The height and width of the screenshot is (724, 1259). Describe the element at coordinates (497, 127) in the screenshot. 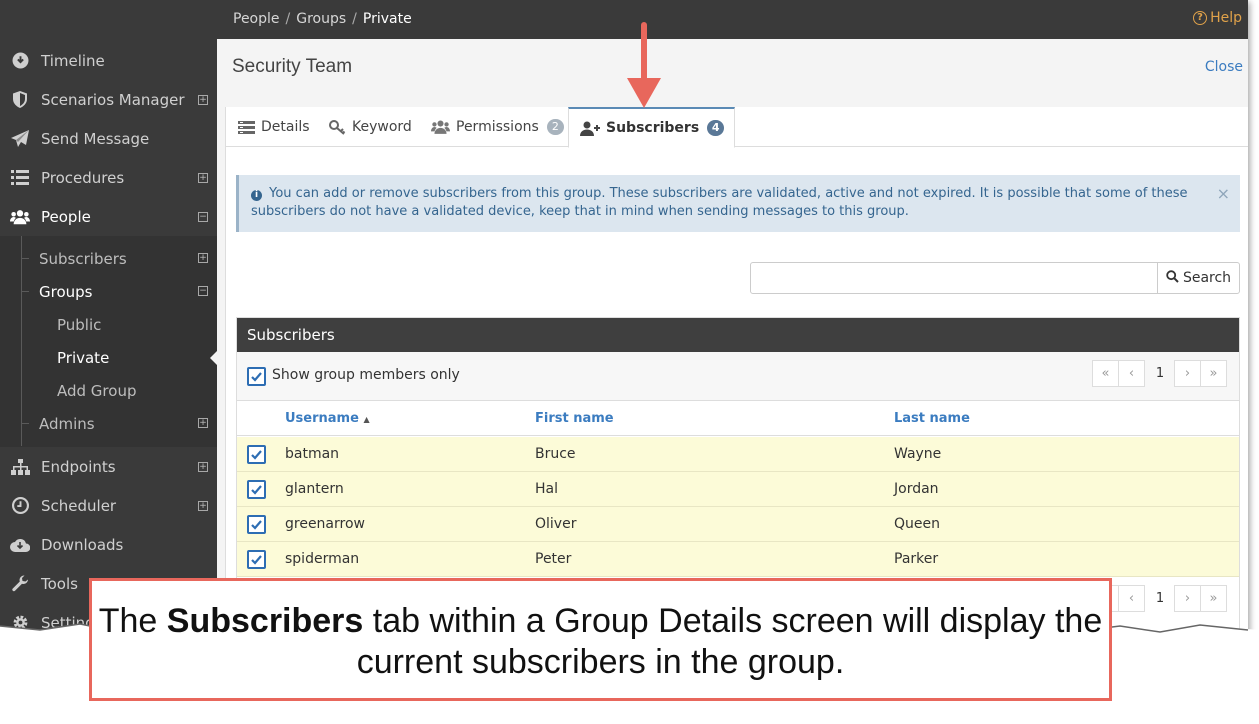

I see `tab-permissions: Permissions 2` at that location.